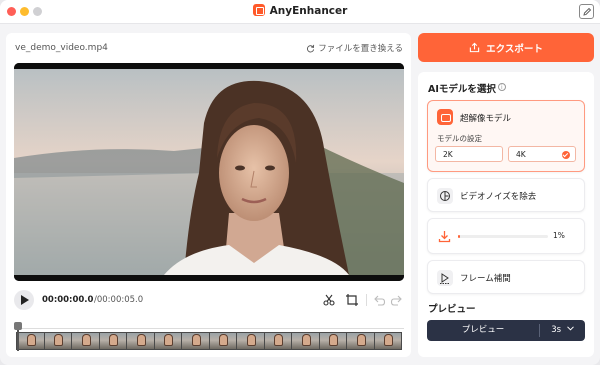 This screenshot has width=600, height=365. Describe the element at coordinates (397, 300) in the screenshot. I see `redo-icon` at that location.